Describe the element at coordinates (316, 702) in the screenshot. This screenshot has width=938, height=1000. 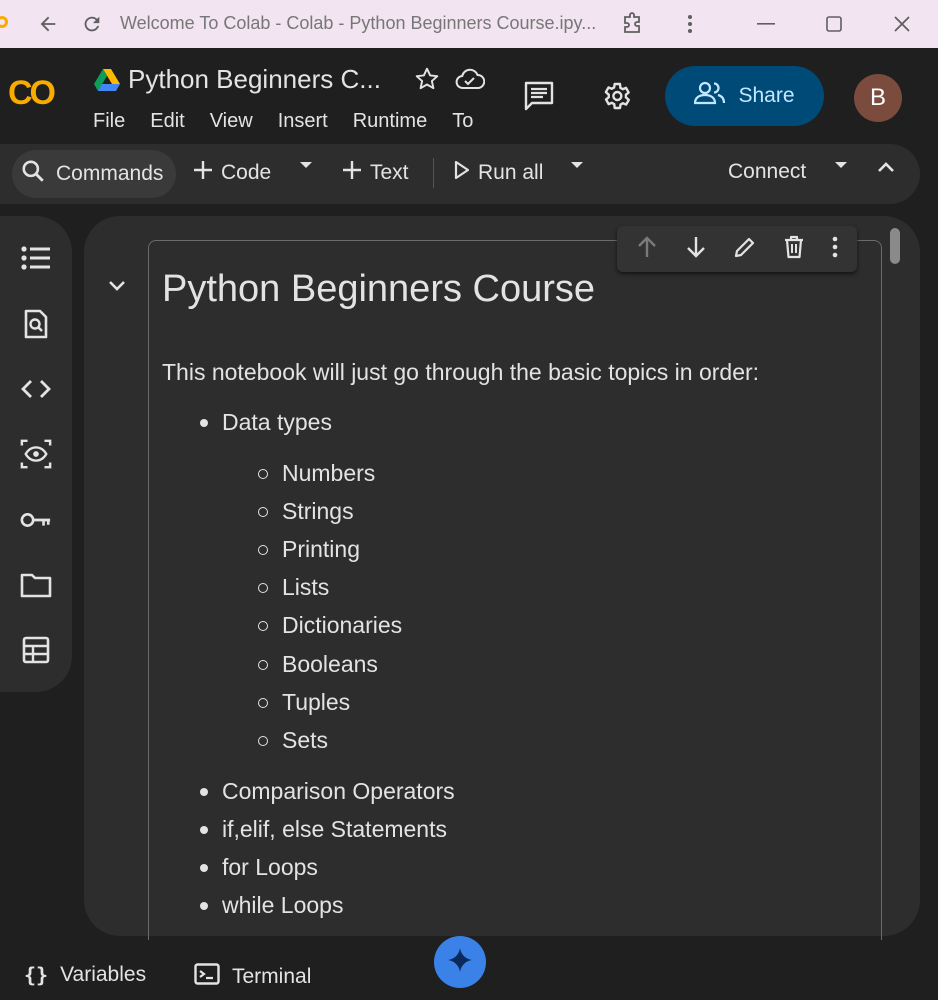
I see `subtopic-item: Tuples` at that location.